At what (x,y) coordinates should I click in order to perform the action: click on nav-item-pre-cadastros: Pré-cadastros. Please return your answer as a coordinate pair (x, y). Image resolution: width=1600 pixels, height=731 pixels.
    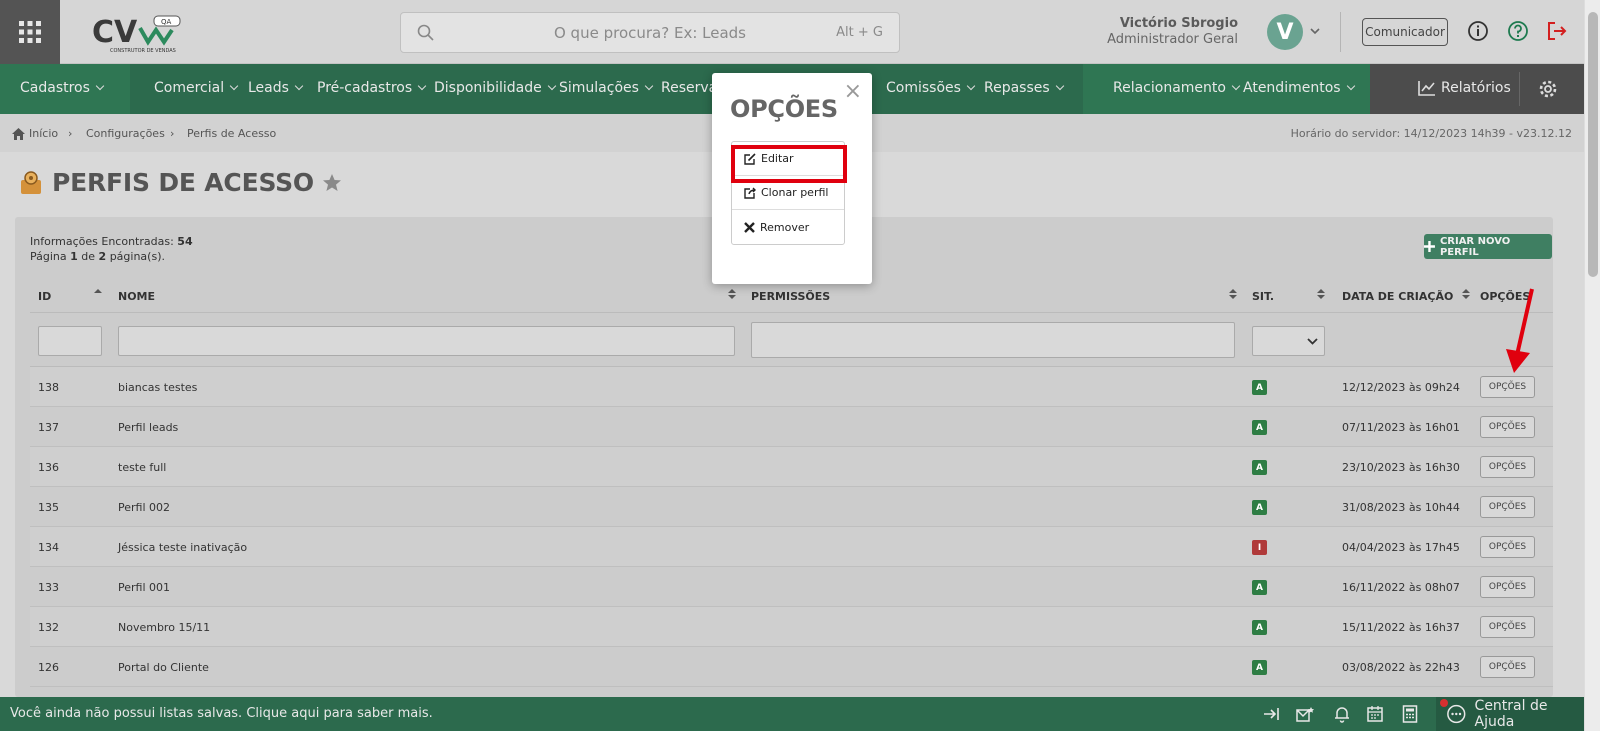
    Looking at the image, I should click on (371, 88).